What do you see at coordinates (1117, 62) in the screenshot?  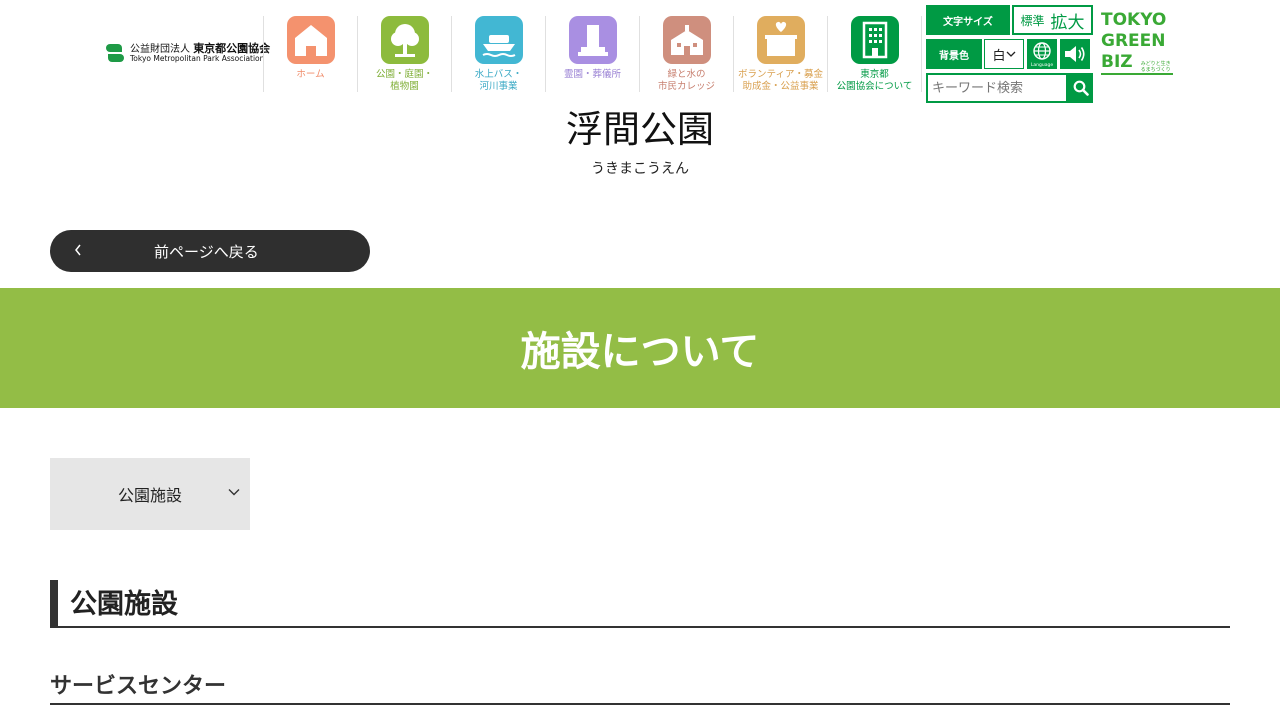 I see `green-biz-line3: BIZ` at bounding box center [1117, 62].